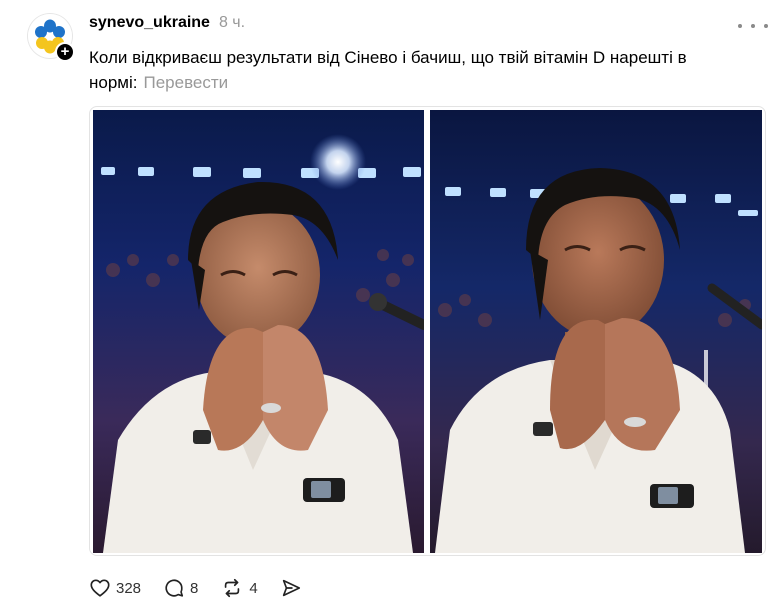  Describe the element at coordinates (186, 82) in the screenshot. I see `translate-link: Перевести` at that location.